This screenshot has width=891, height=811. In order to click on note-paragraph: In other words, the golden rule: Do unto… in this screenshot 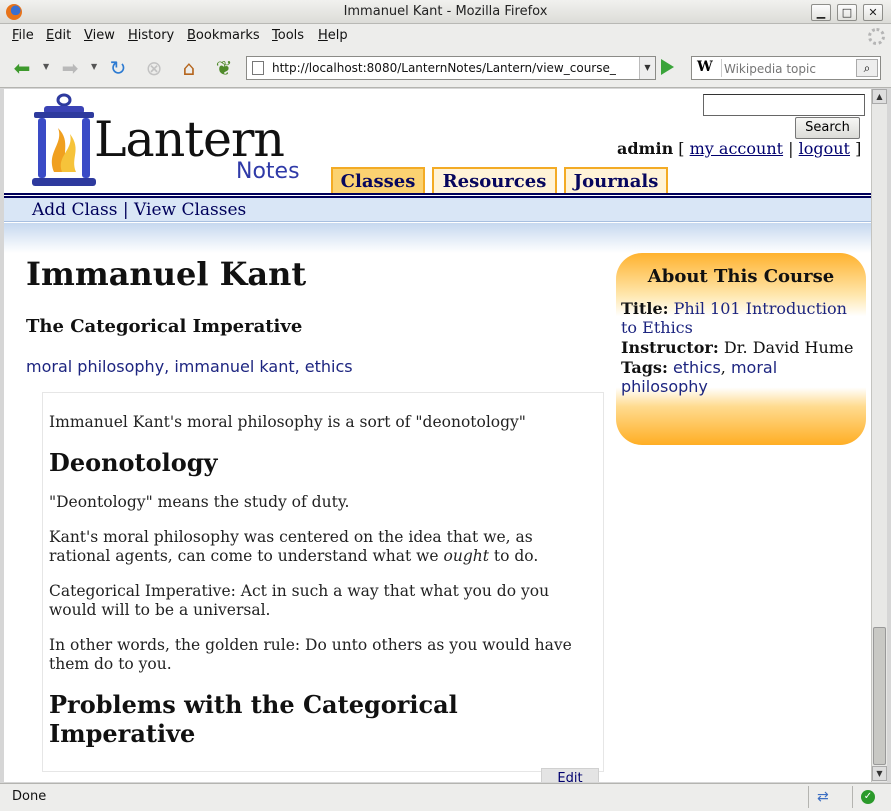, I will do `click(310, 654)`.